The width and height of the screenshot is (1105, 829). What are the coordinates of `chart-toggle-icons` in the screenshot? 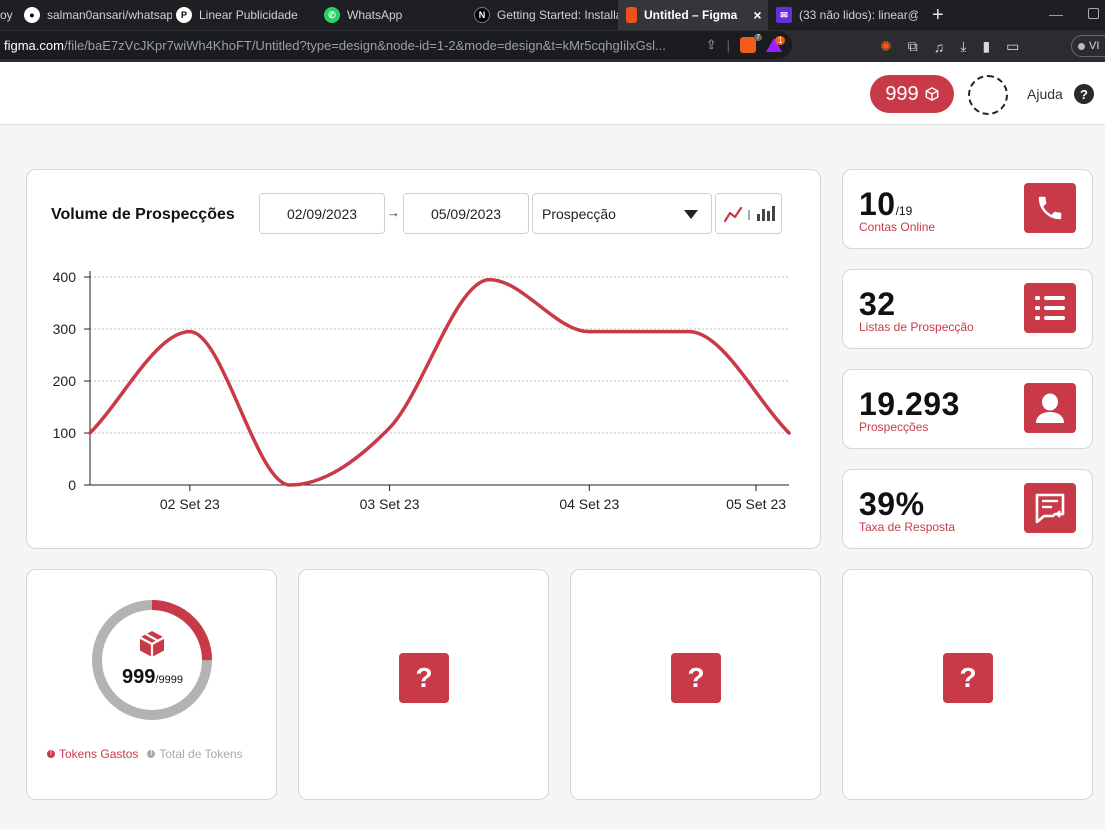 It's located at (749, 214).